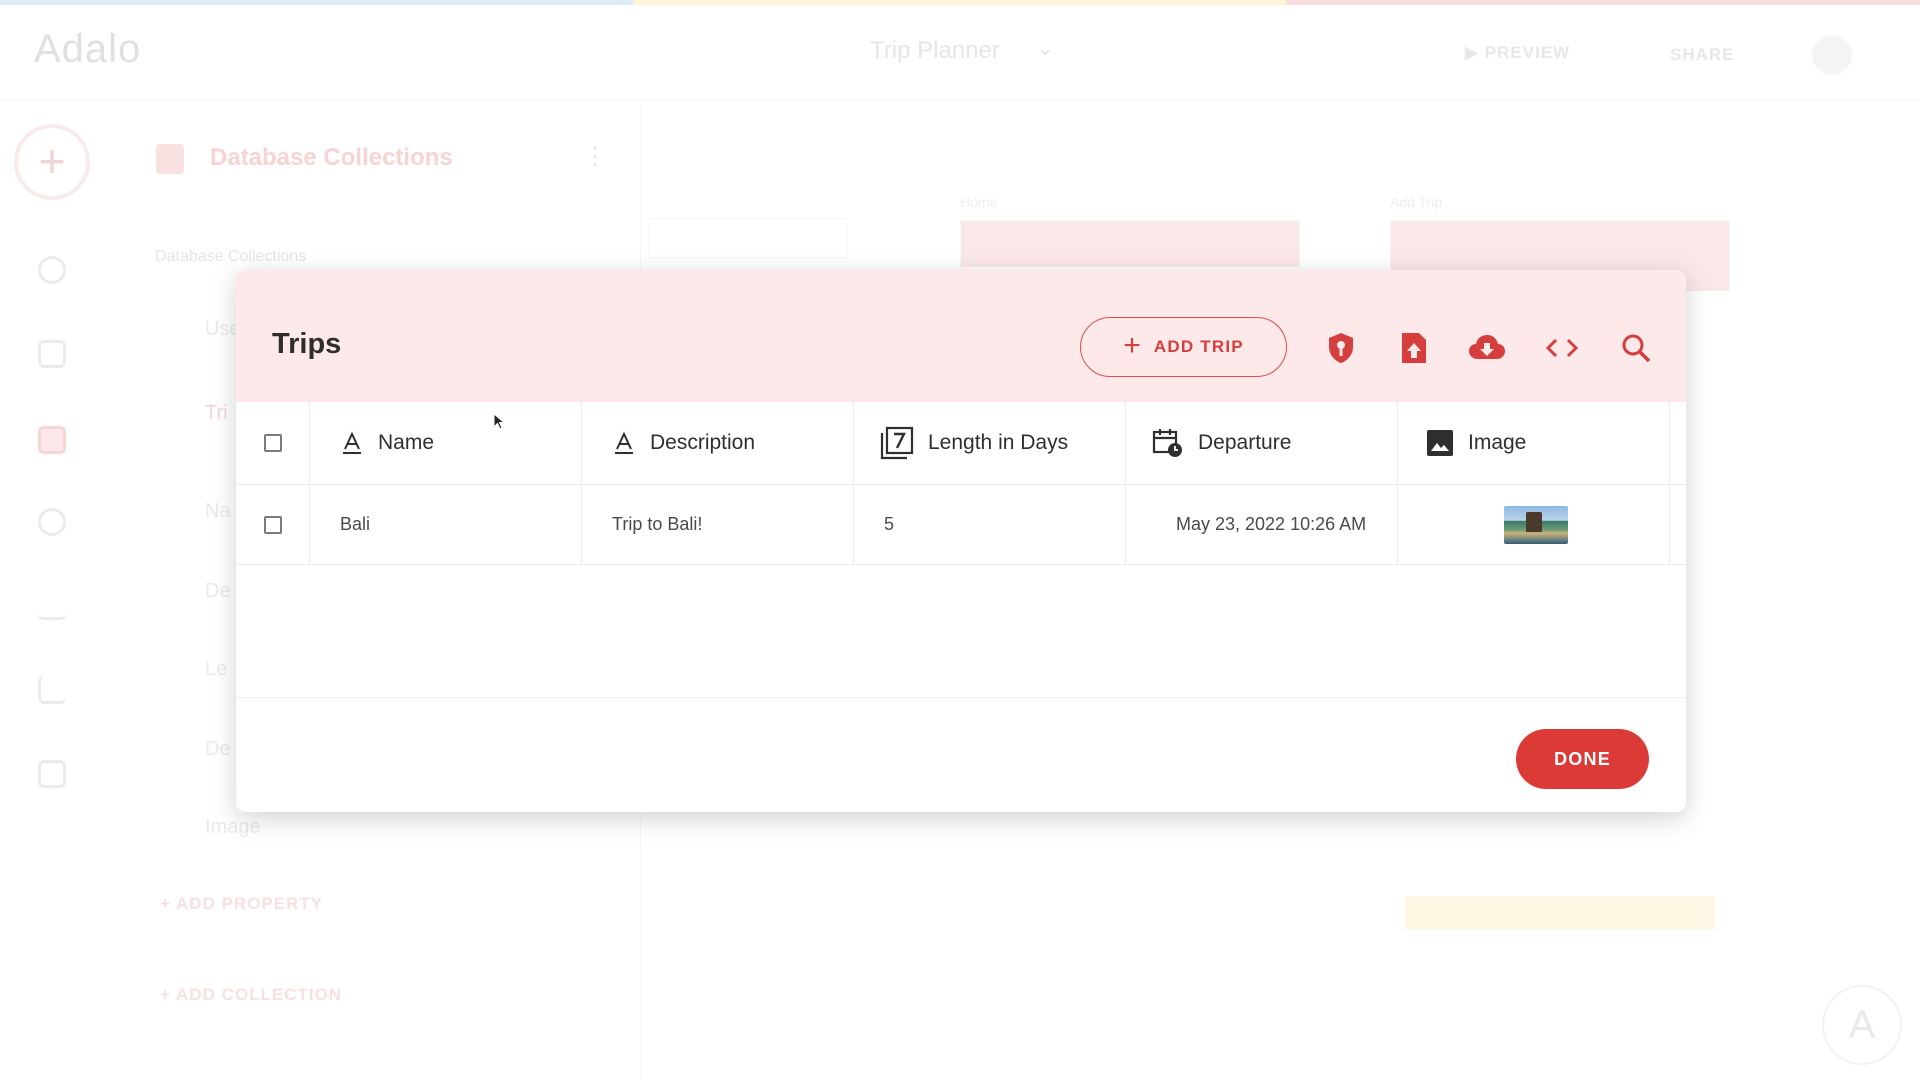 The width and height of the screenshot is (1920, 1080). Describe the element at coordinates (1497, 442) in the screenshot. I see `column-label-image: Image` at that location.